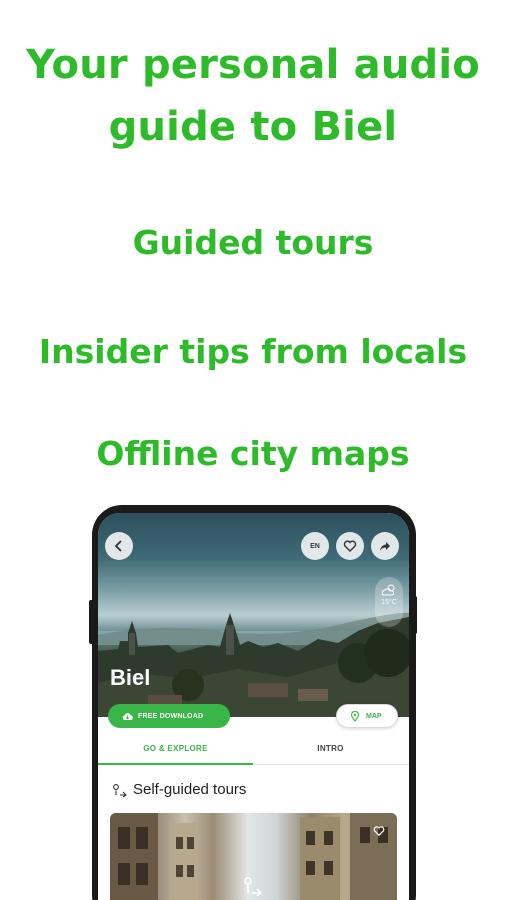 Image resolution: width=506 pixels, height=900 pixels. I want to click on feature-insider-tips: Insider tips from locals, so click(253, 351).